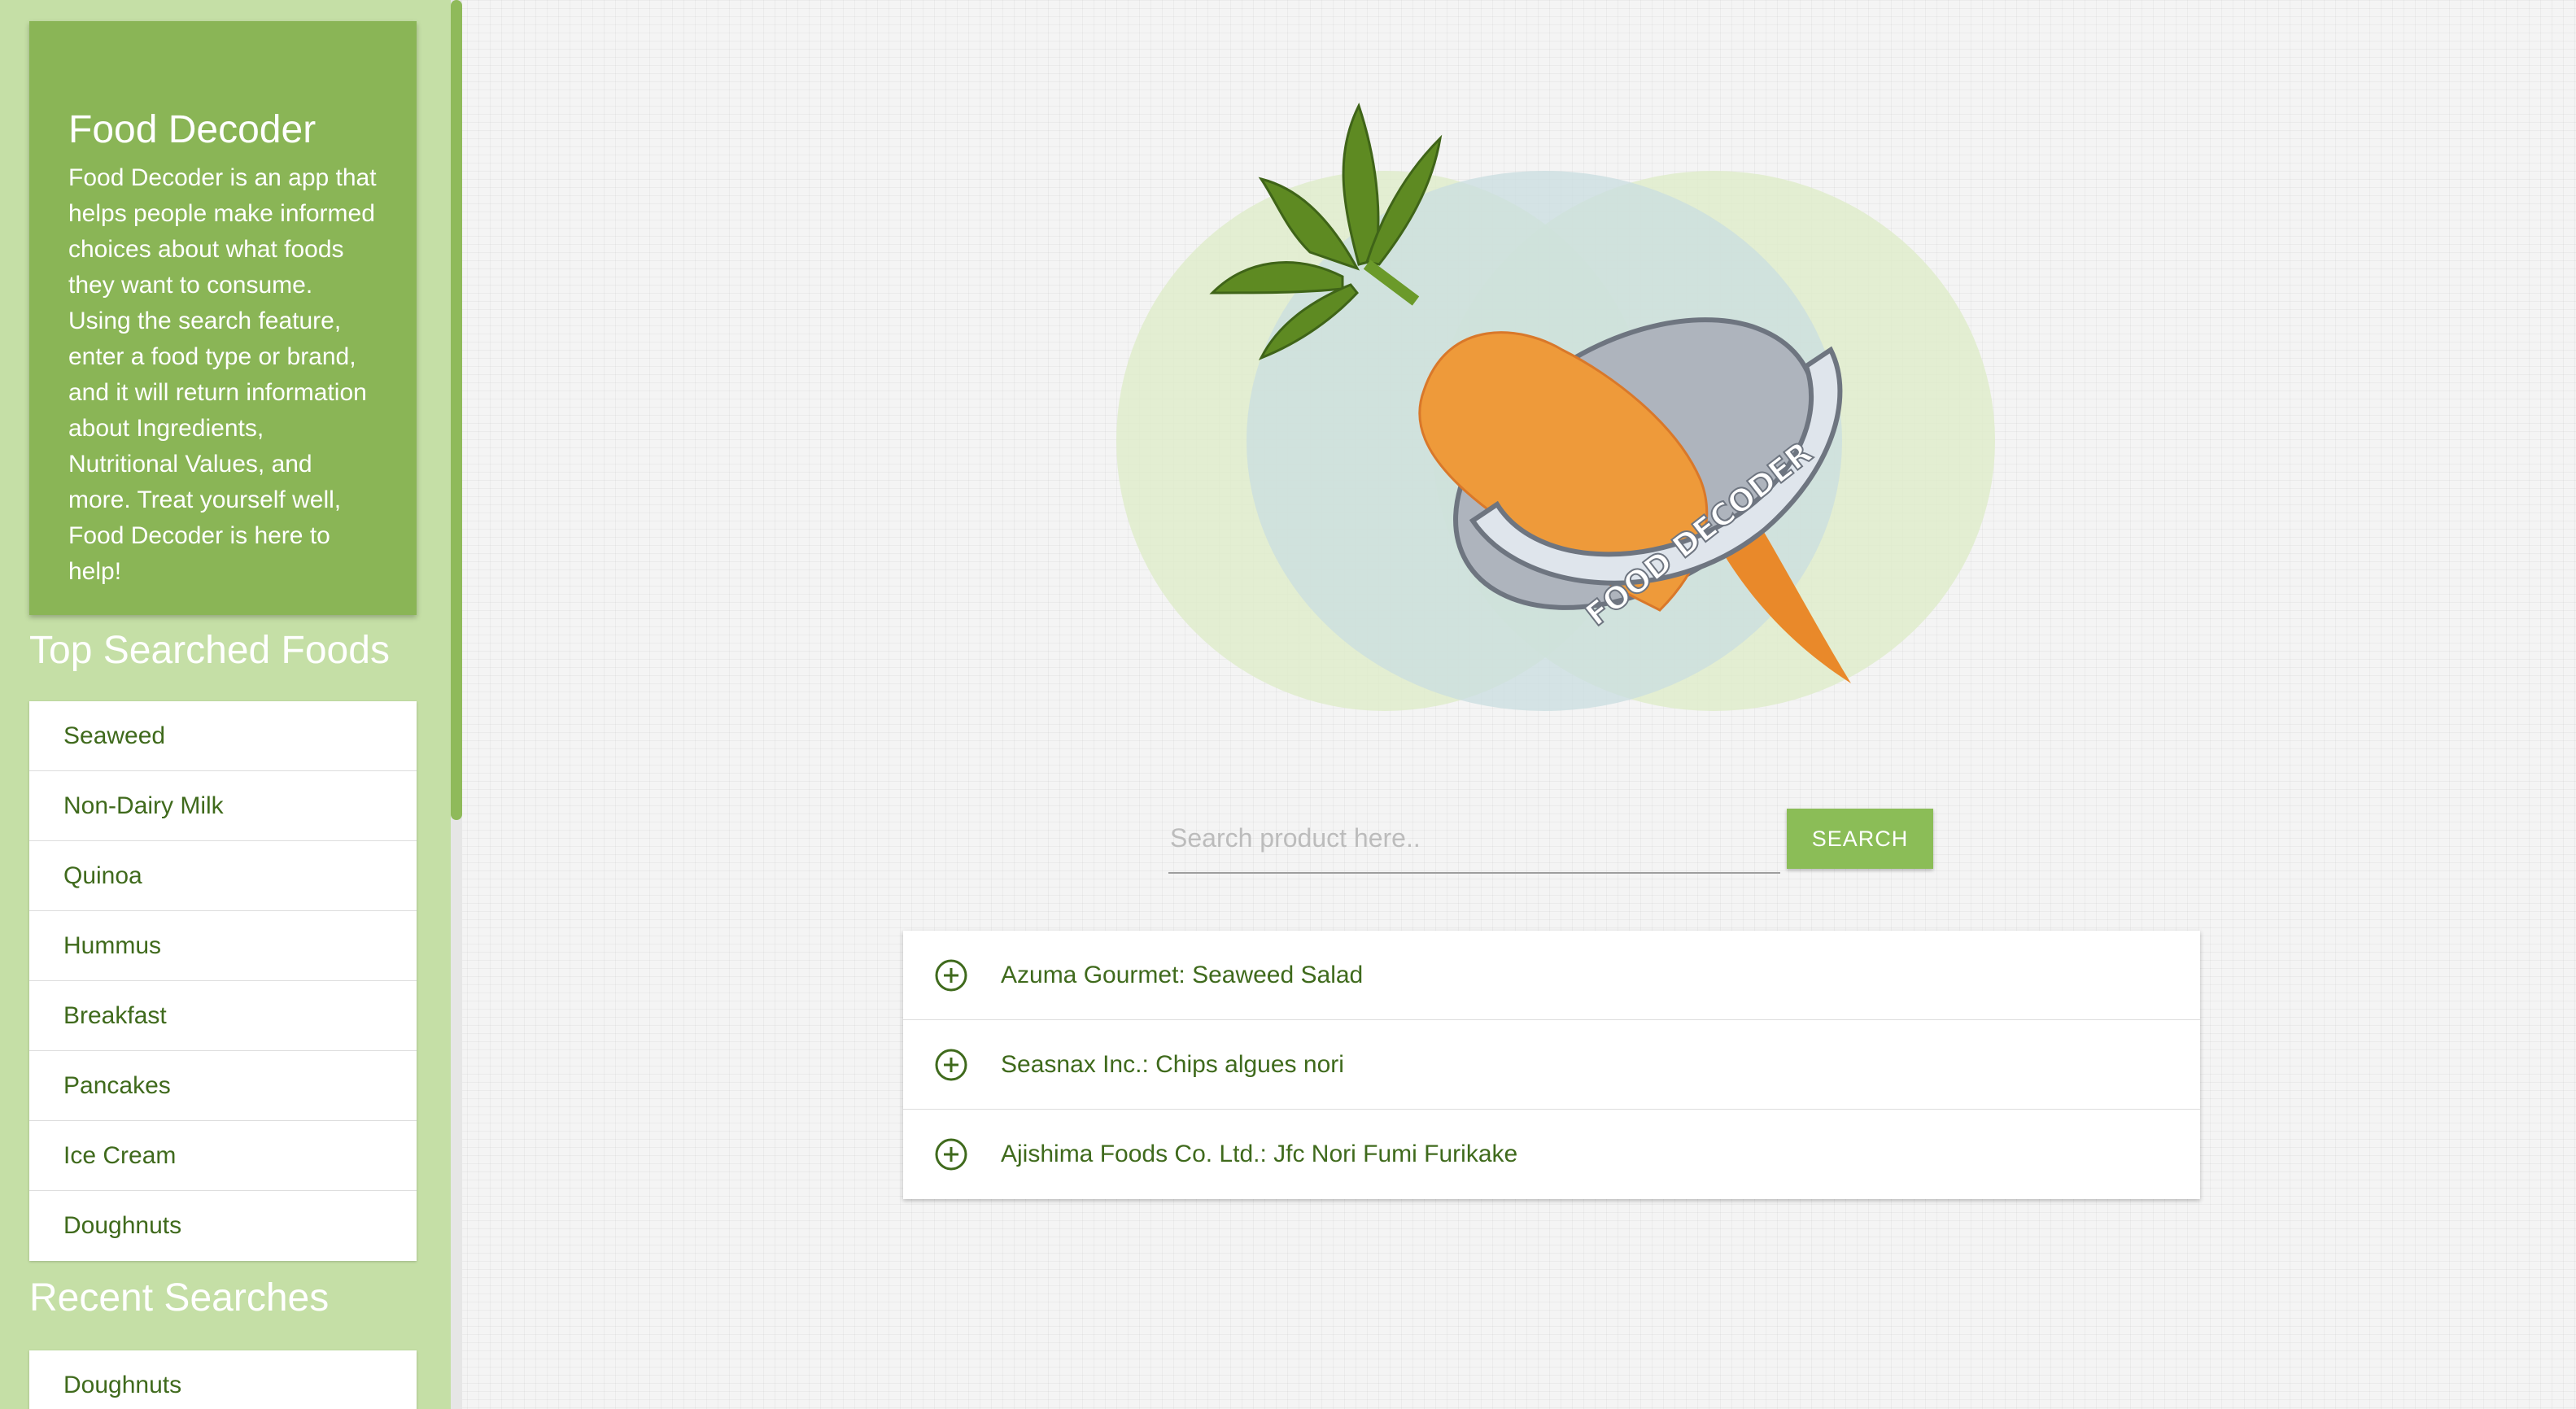 This screenshot has width=2576, height=1409. Describe the element at coordinates (223, 1086) in the screenshot. I see `top-searched-item: Pancakes` at that location.